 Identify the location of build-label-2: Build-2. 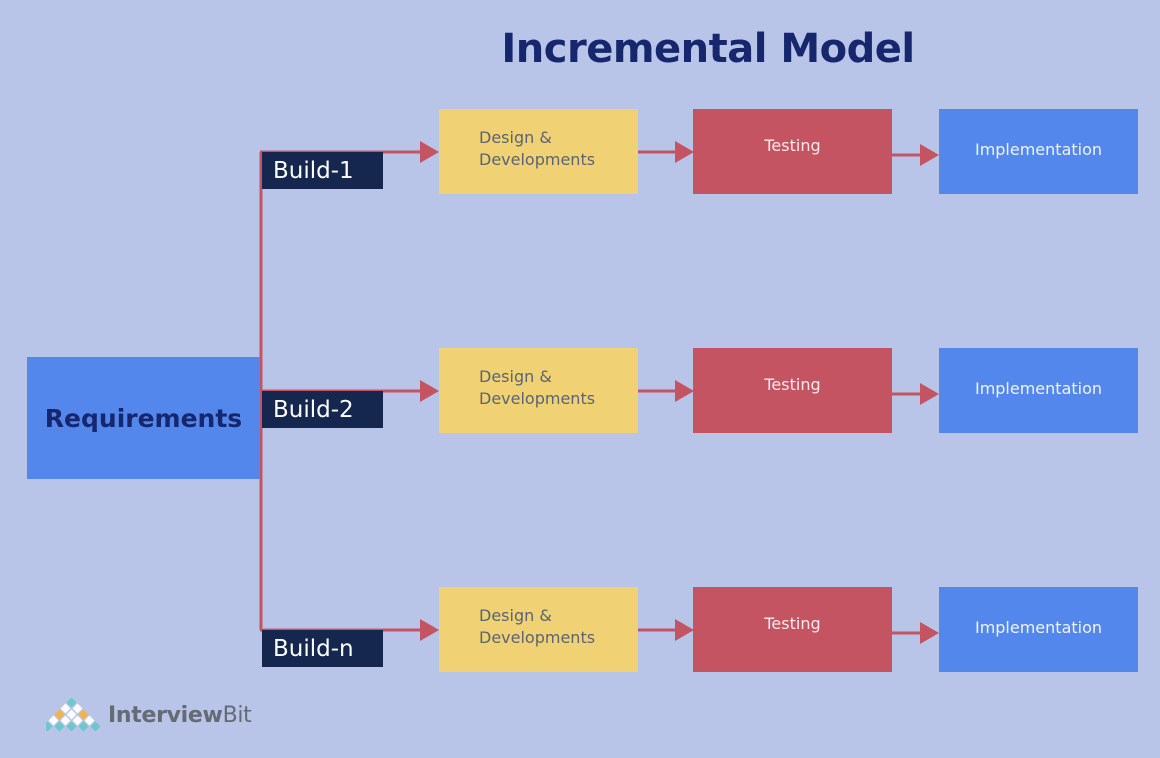
(322, 409).